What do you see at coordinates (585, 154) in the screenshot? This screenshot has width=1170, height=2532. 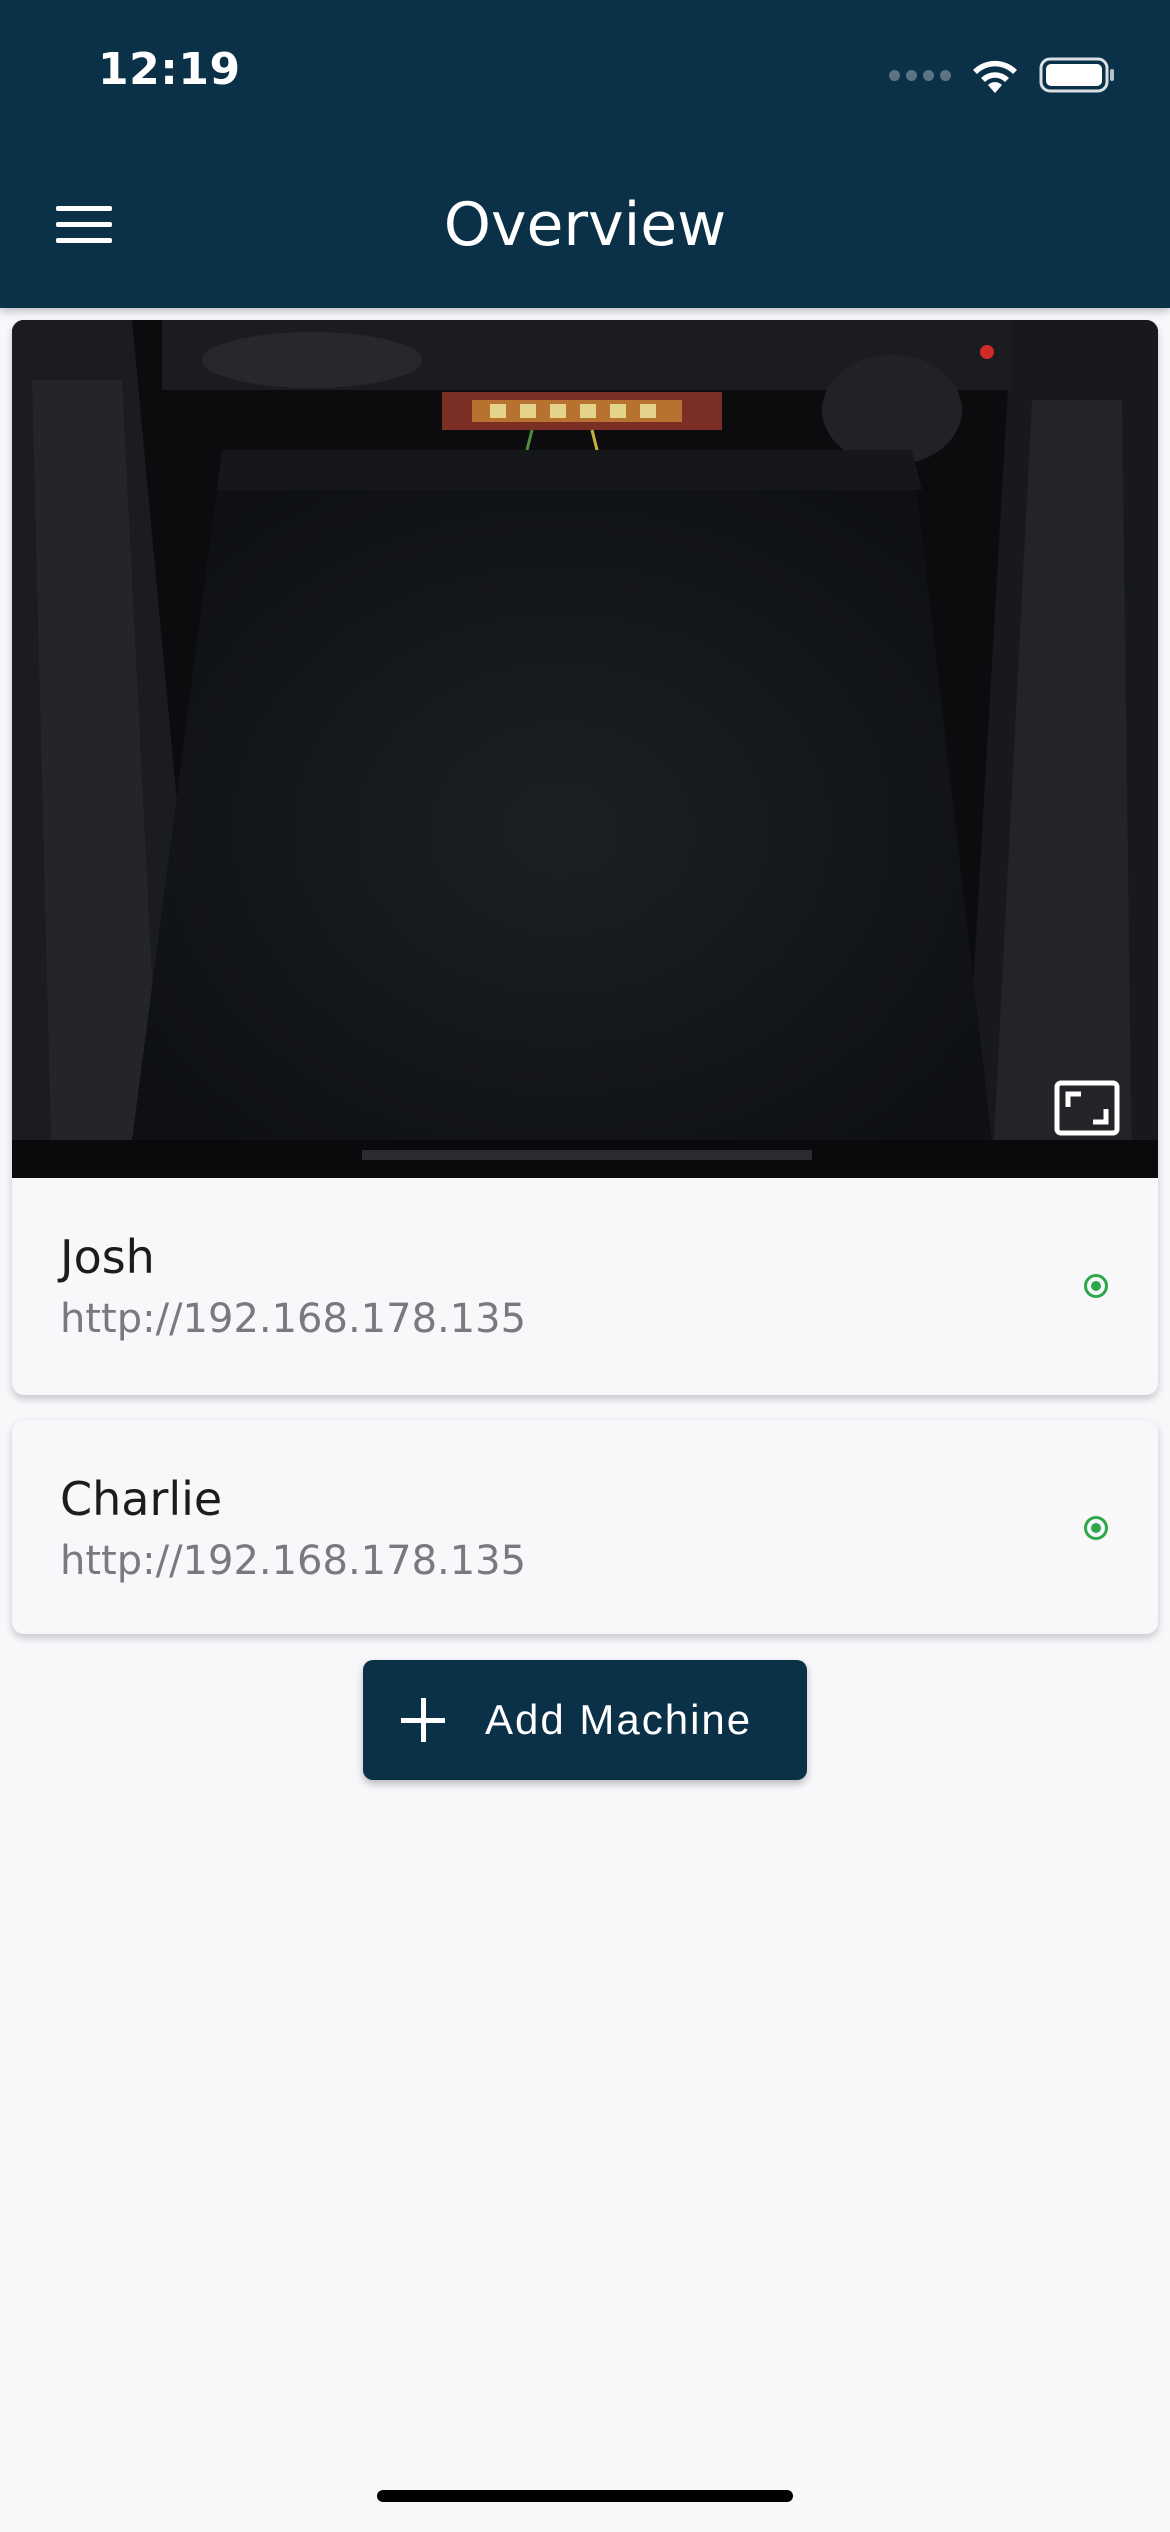 I see `app-header: 12:19 Overview` at bounding box center [585, 154].